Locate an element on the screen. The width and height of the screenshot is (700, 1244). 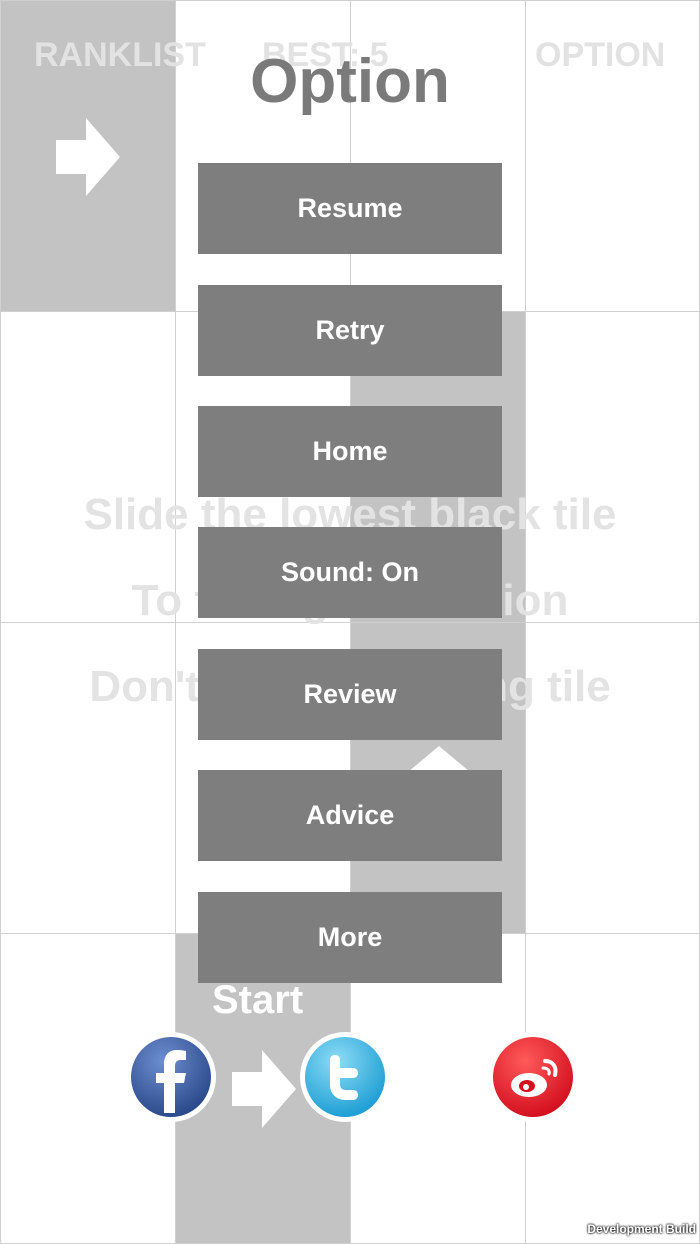
more-button: More is located at coordinates (350, 937).